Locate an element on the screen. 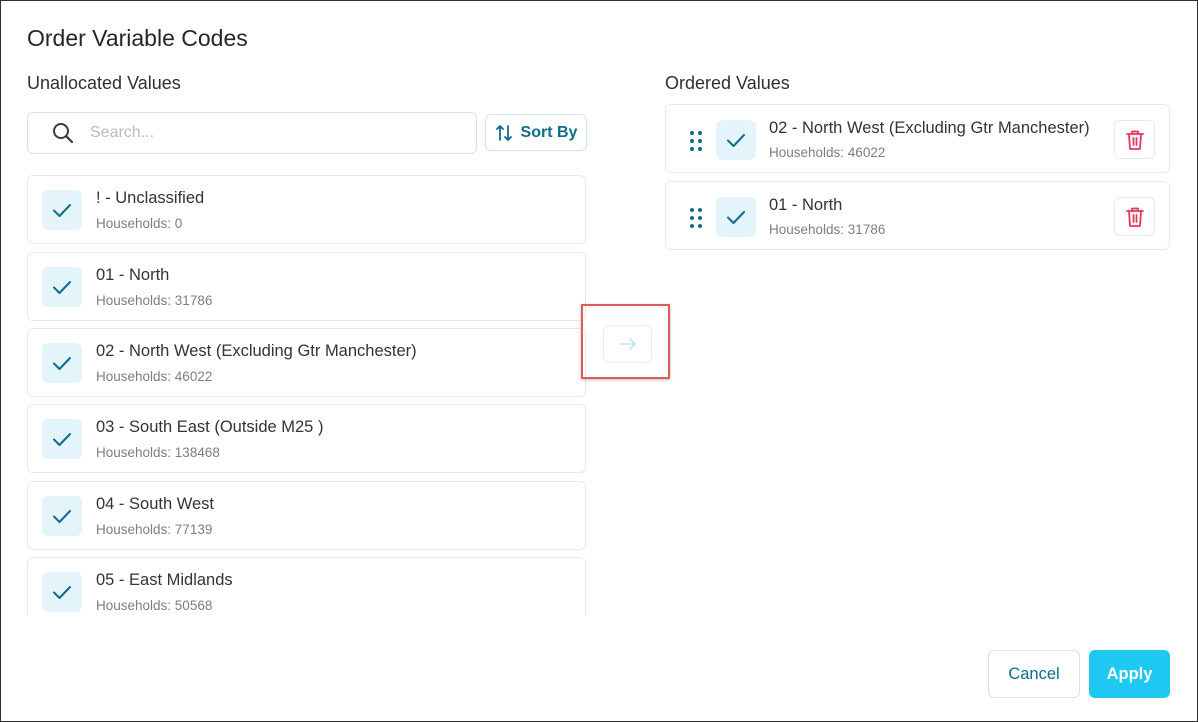  sort-by-label: Sort By is located at coordinates (549, 132).